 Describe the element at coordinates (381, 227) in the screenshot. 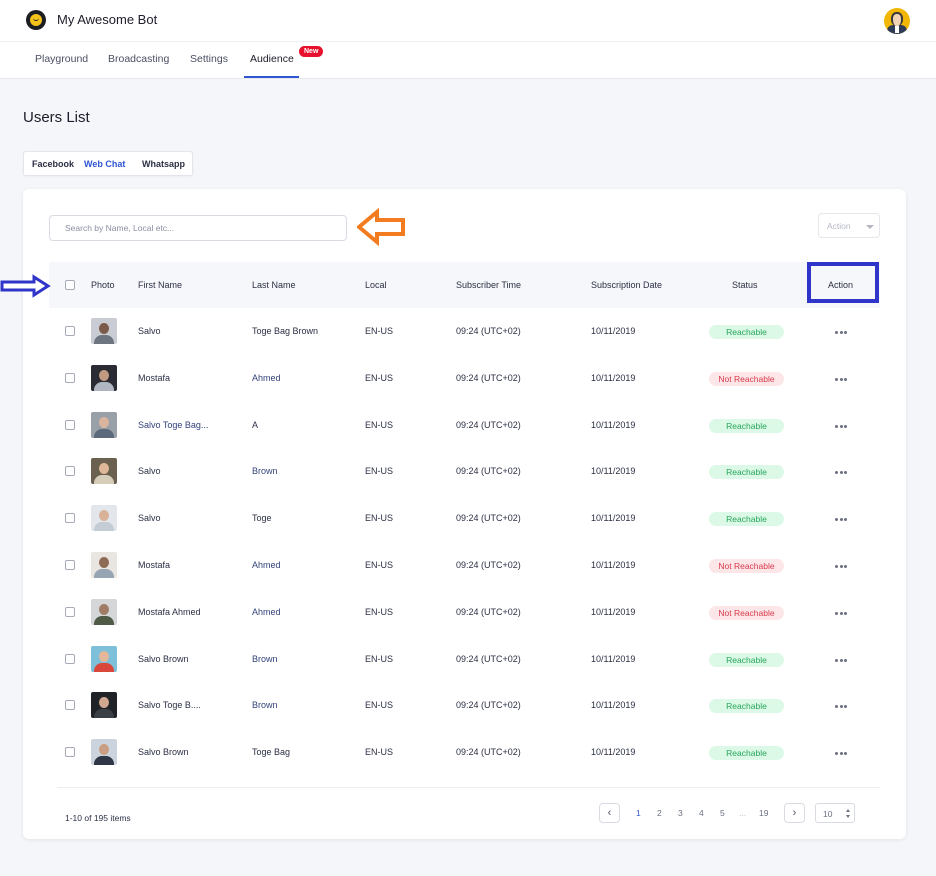

I see `orange-arrow-annotation` at that location.